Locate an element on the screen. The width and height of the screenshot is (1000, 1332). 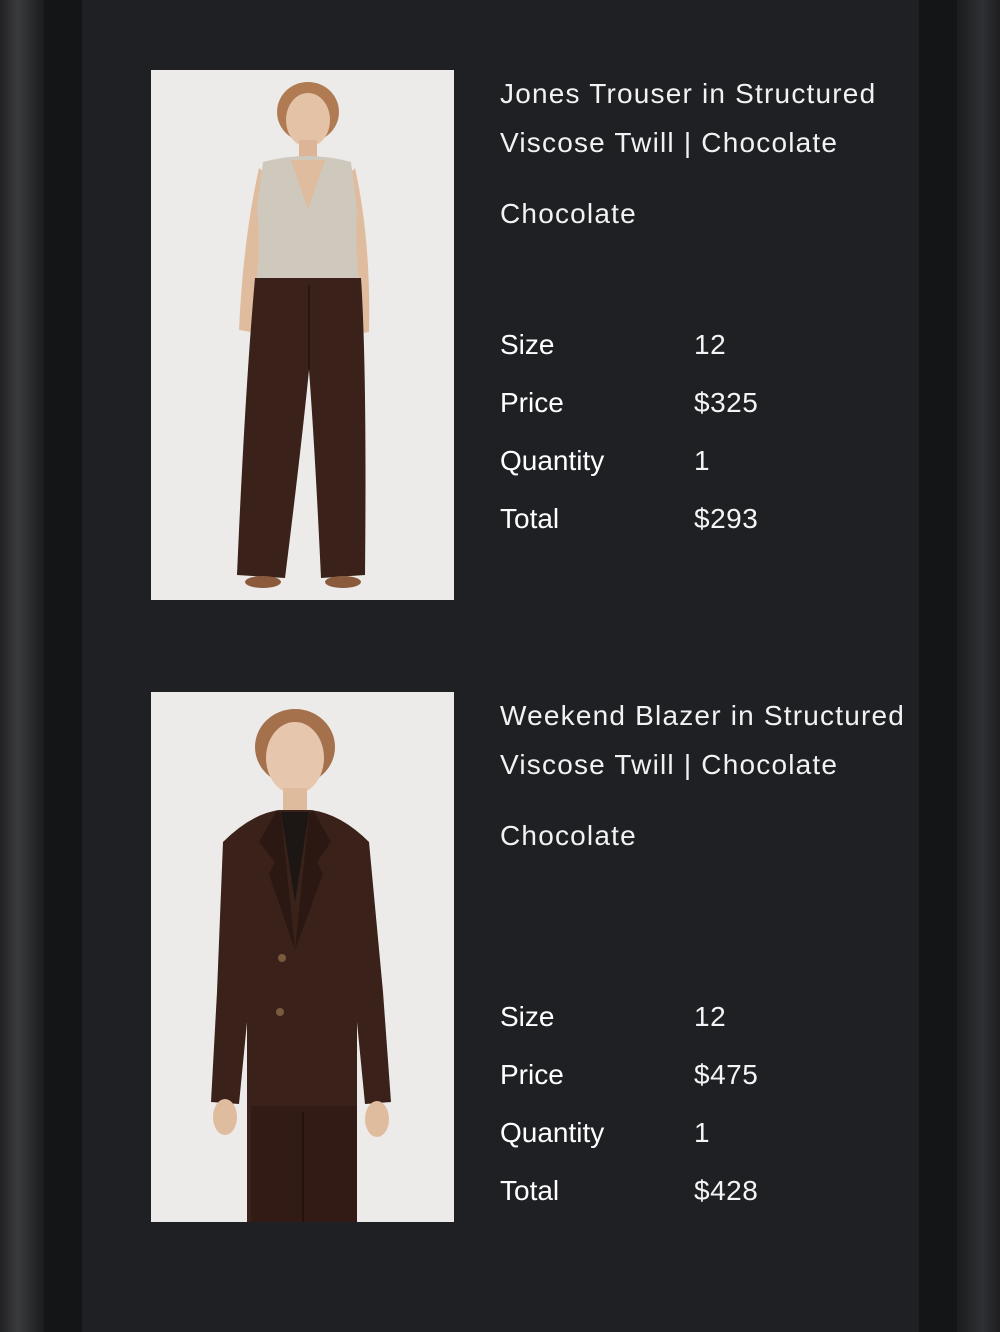
price-value: $325 is located at coordinates (726, 402).